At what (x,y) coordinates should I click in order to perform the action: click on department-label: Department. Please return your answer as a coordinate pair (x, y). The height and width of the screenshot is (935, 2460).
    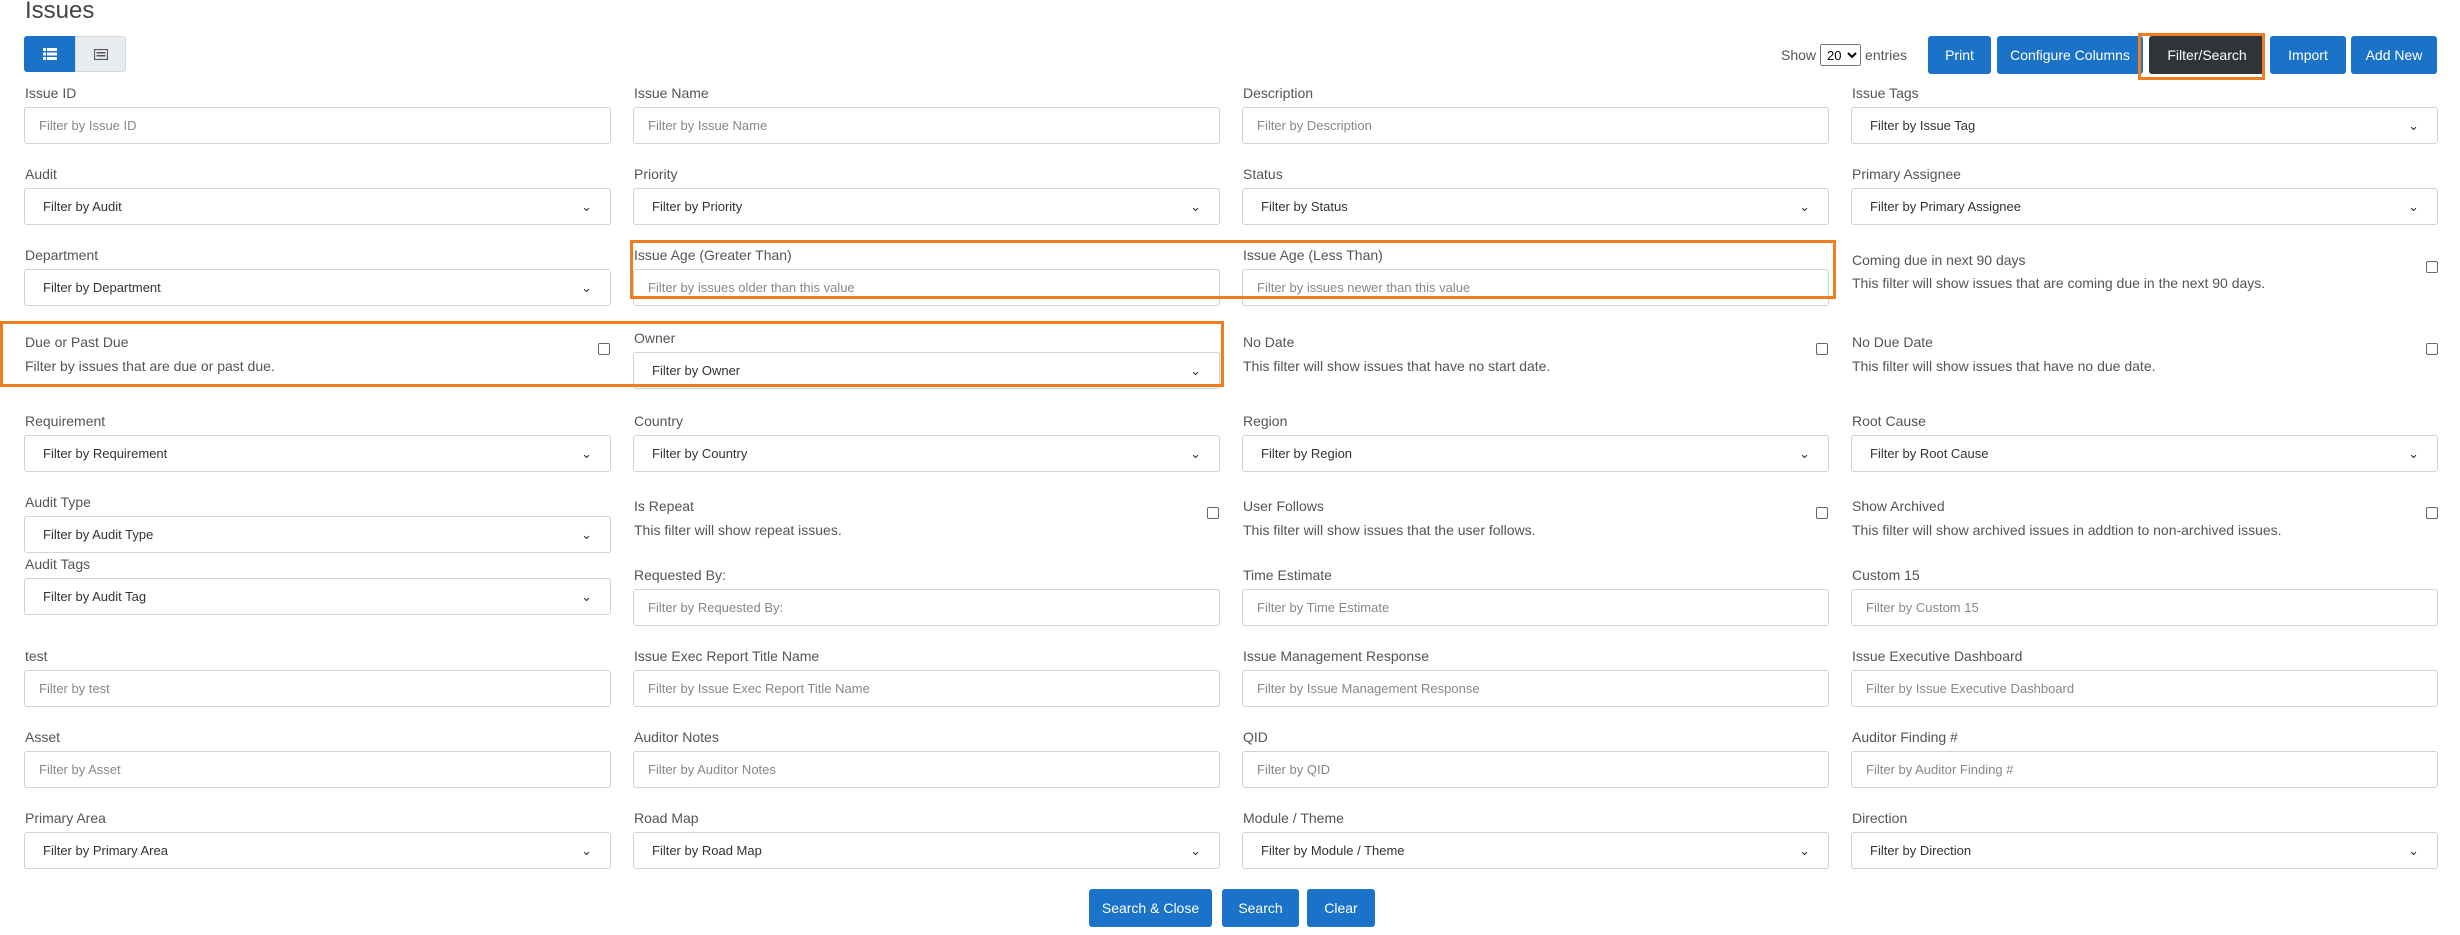
    Looking at the image, I should click on (62, 255).